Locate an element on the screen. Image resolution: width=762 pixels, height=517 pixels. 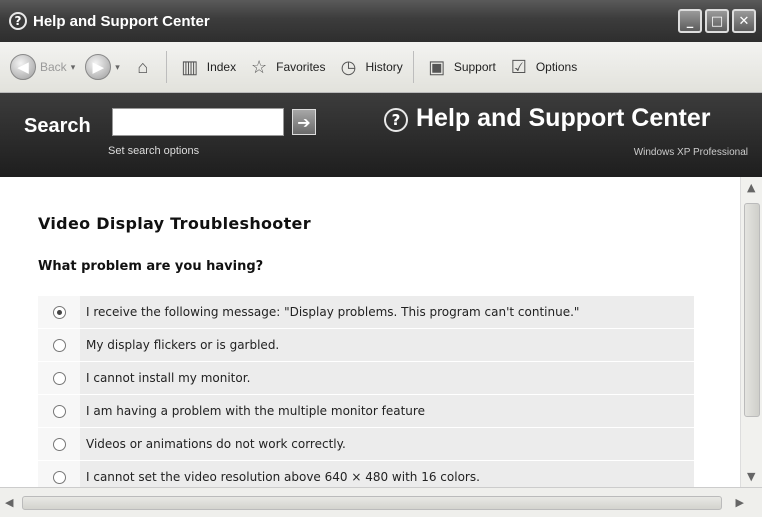
forward-button: ▶ ▾ is located at coordinates (102, 67).